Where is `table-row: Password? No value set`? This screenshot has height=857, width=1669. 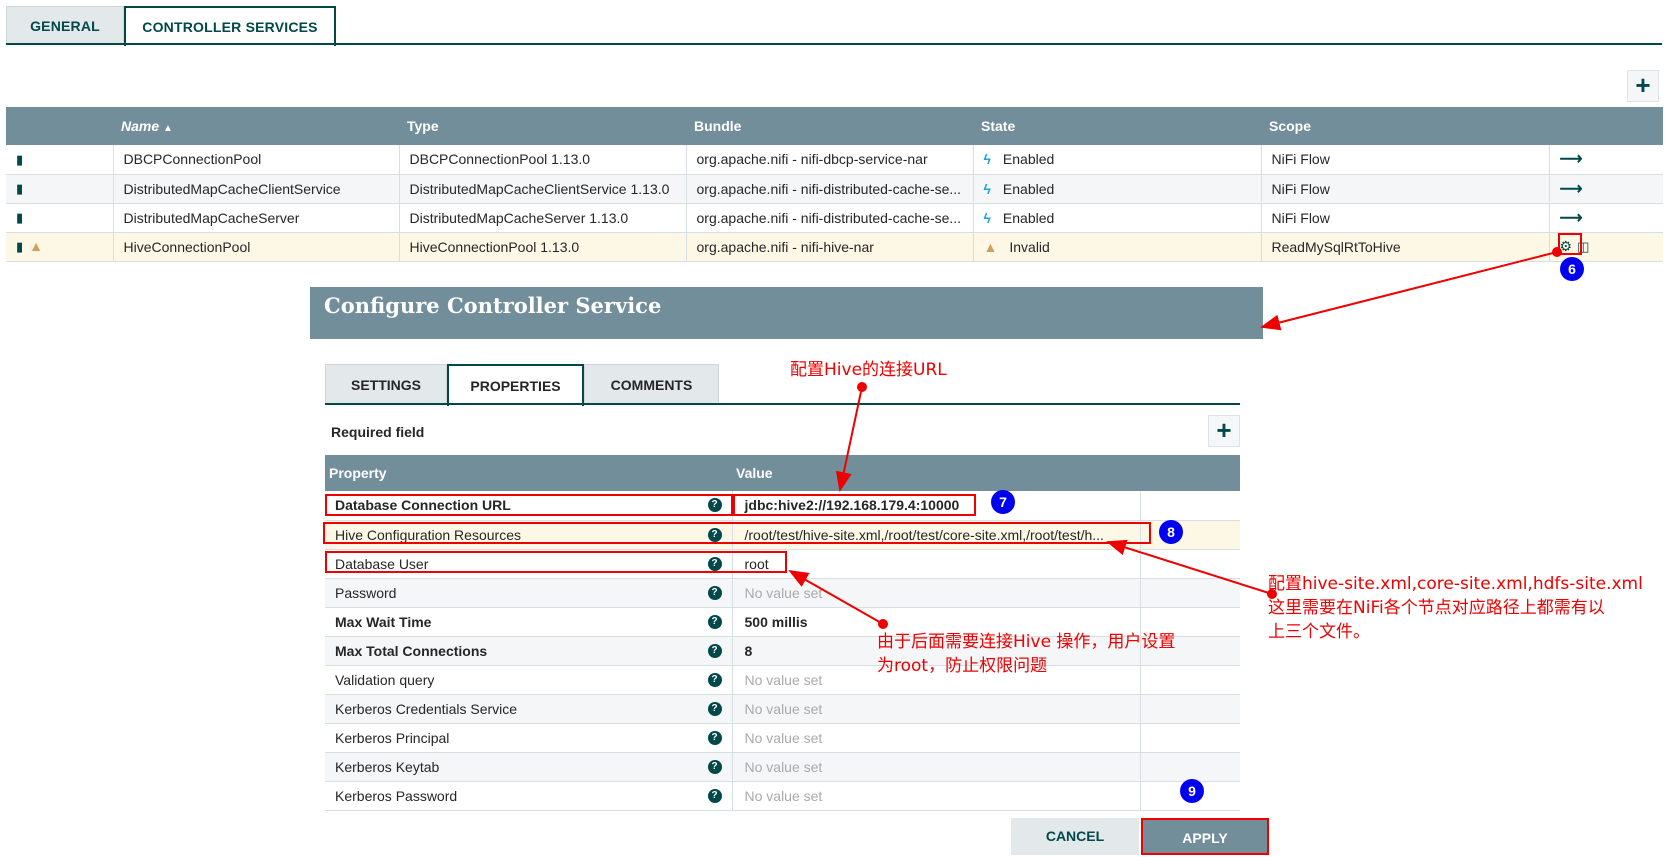 table-row: Password? No value set is located at coordinates (782, 593).